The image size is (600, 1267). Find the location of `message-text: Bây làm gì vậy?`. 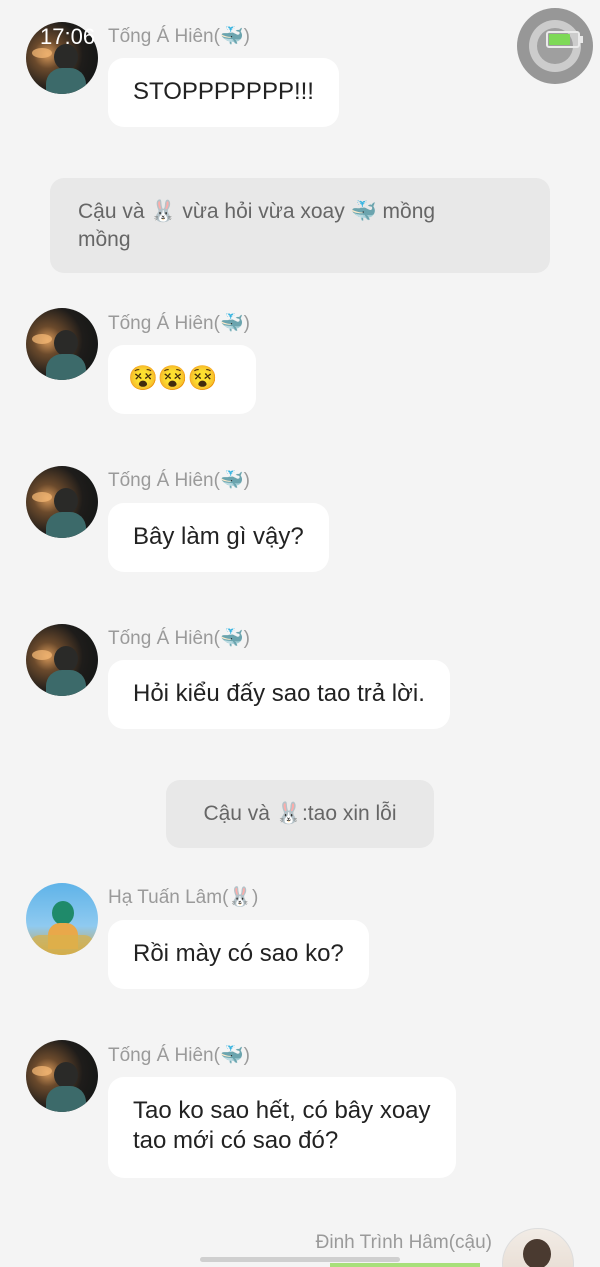

message-text: Bây làm gì vậy? is located at coordinates (218, 536).